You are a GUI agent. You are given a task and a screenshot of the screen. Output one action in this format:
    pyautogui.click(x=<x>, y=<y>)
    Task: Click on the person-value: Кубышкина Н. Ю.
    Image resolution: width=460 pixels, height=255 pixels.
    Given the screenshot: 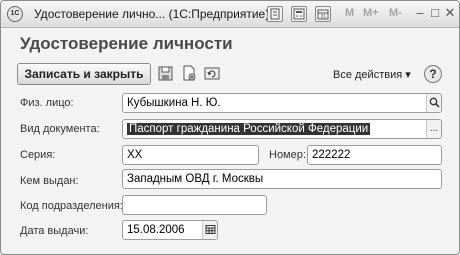 What is the action you would take?
    pyautogui.click(x=174, y=103)
    